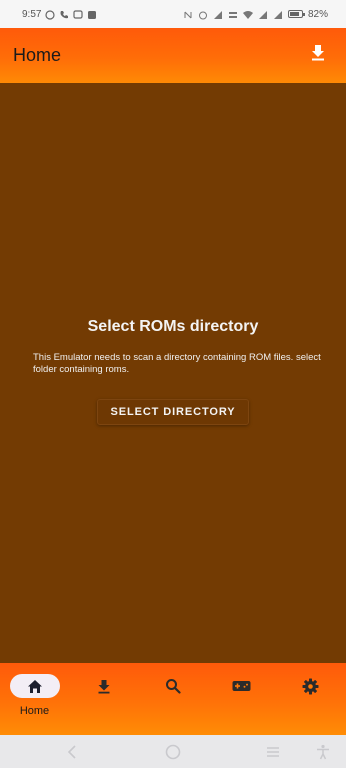 The image size is (346, 768). Describe the element at coordinates (310, 699) in the screenshot. I see `nav-item-settings` at that location.